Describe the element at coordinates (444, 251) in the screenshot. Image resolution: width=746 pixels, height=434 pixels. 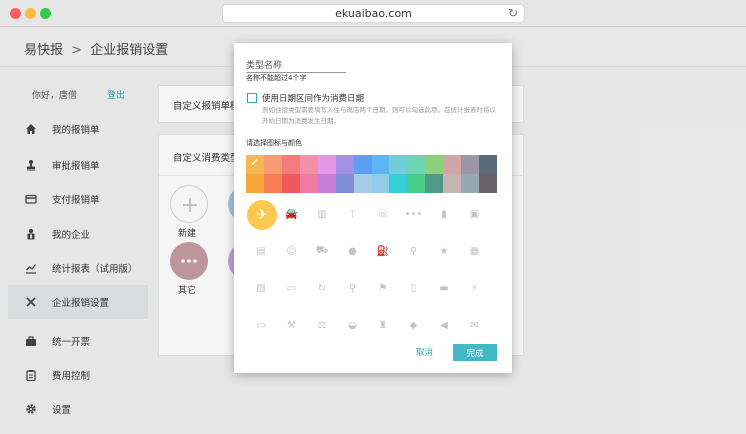
I see `star-icon: ★` at that location.